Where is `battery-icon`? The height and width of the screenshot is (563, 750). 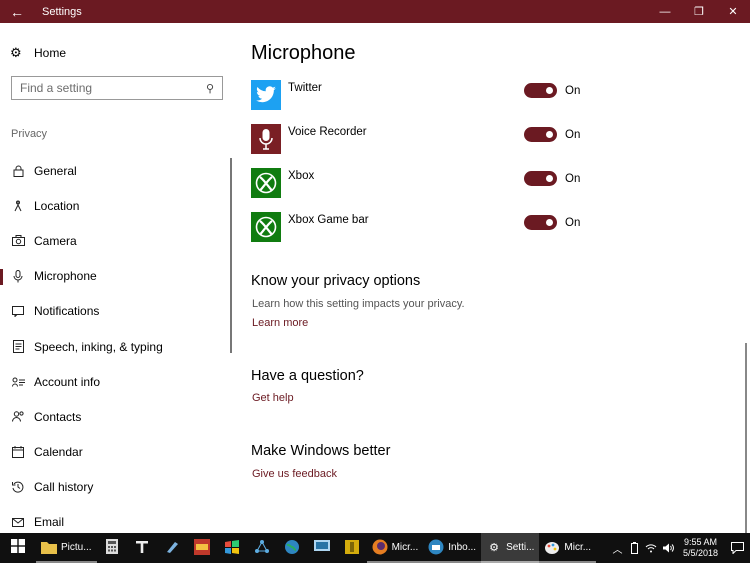
battery-icon is located at coordinates (634, 548).